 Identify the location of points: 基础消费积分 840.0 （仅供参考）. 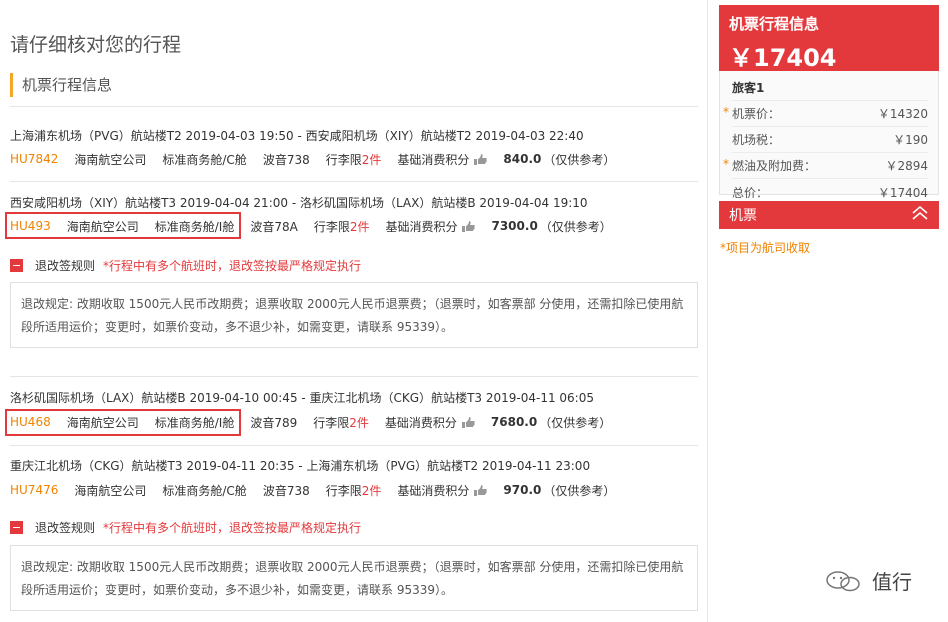
(506, 159).